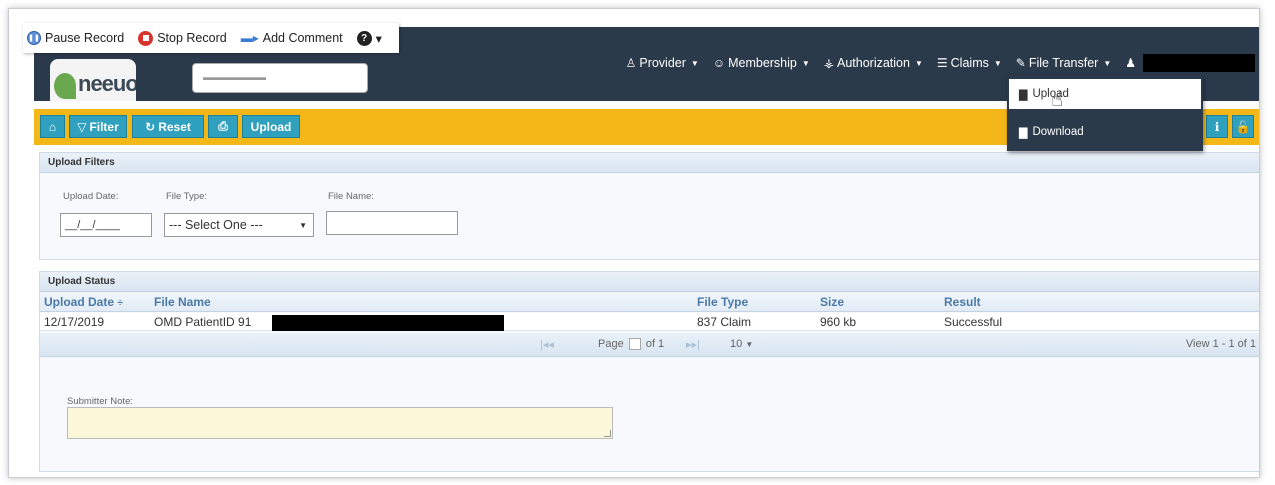 Image resolution: width=1275 pixels, height=485 pixels. What do you see at coordinates (249, 38) in the screenshot?
I see `comment-icon: ▬▸` at bounding box center [249, 38].